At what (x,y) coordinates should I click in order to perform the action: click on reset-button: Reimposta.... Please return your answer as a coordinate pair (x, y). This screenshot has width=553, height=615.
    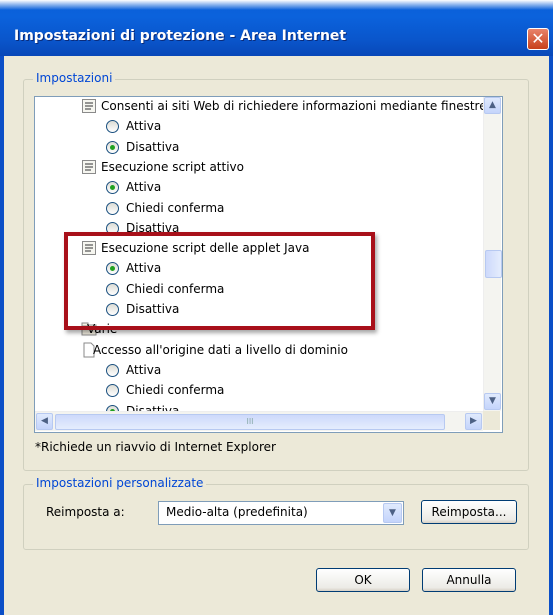
    Looking at the image, I should click on (469, 512).